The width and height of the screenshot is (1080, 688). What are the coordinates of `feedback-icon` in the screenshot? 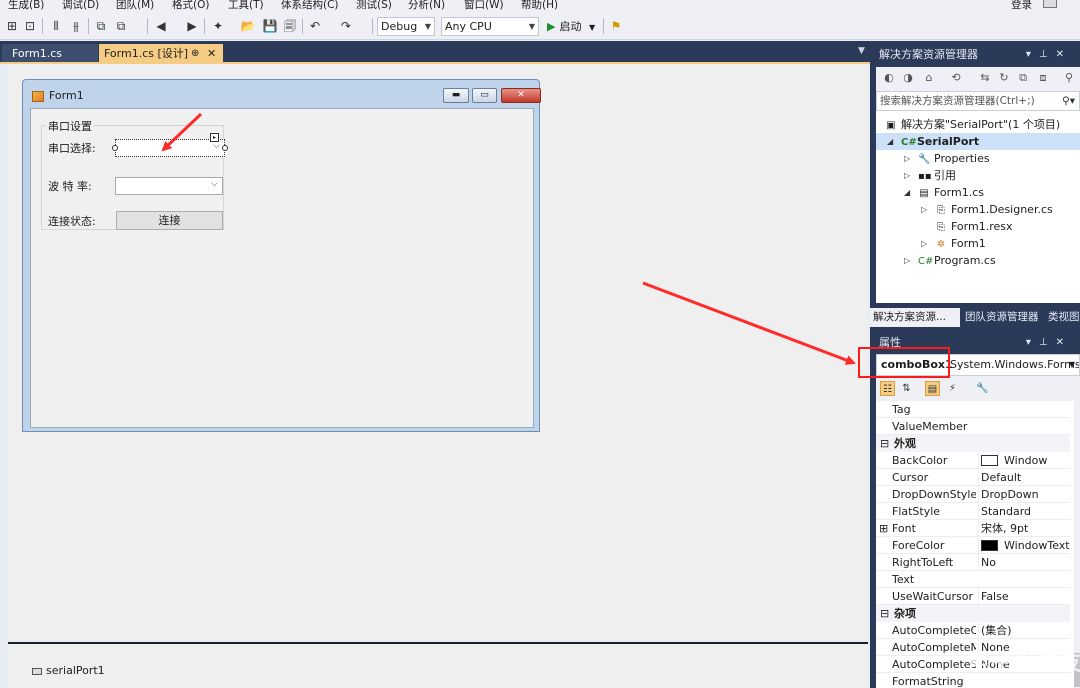 It's located at (1050, 4).